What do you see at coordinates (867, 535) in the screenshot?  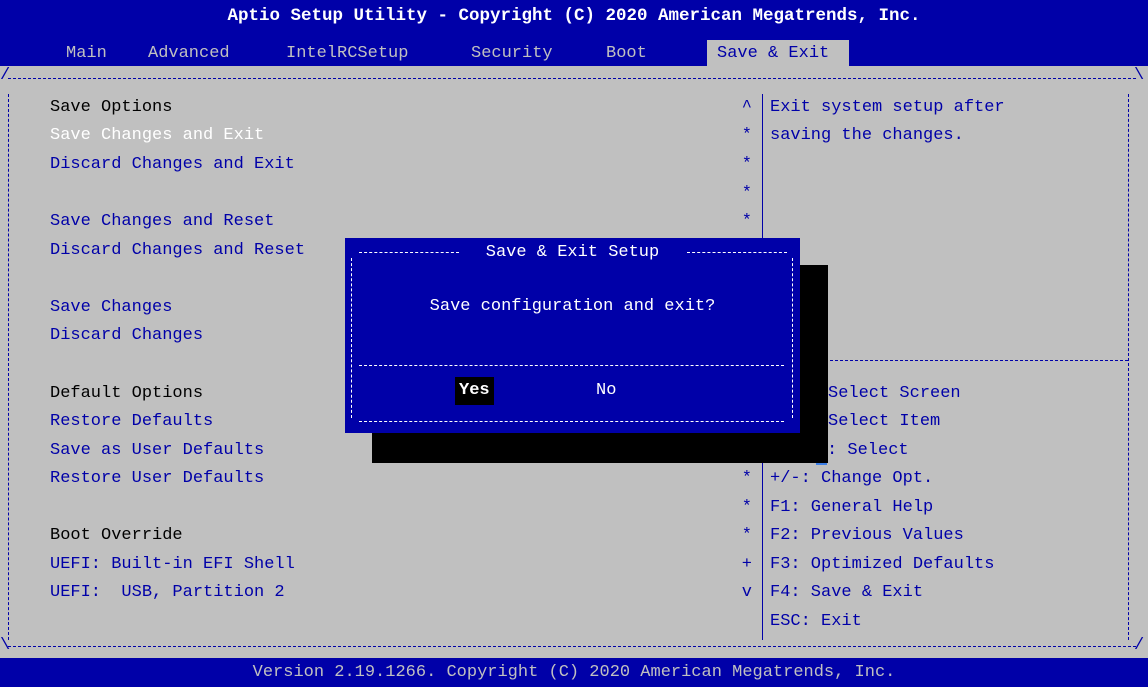 I see `key-help-previous-values: F2: Previous Values` at bounding box center [867, 535].